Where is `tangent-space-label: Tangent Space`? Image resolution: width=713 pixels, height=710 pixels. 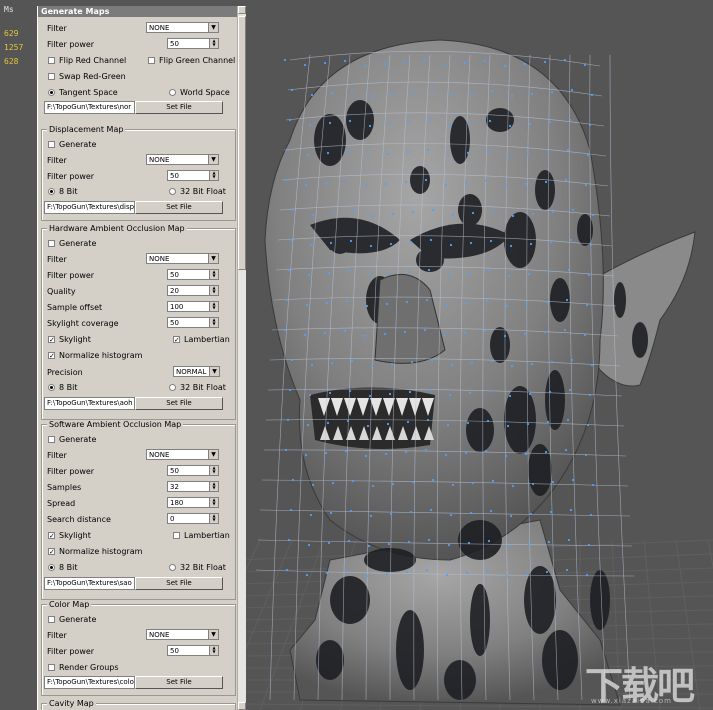 tangent-space-label: Tangent Space is located at coordinates (88, 92).